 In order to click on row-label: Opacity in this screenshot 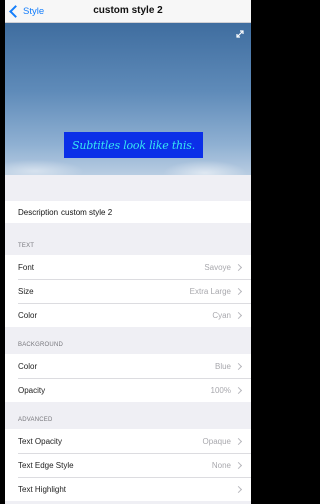, I will do `click(32, 390)`.